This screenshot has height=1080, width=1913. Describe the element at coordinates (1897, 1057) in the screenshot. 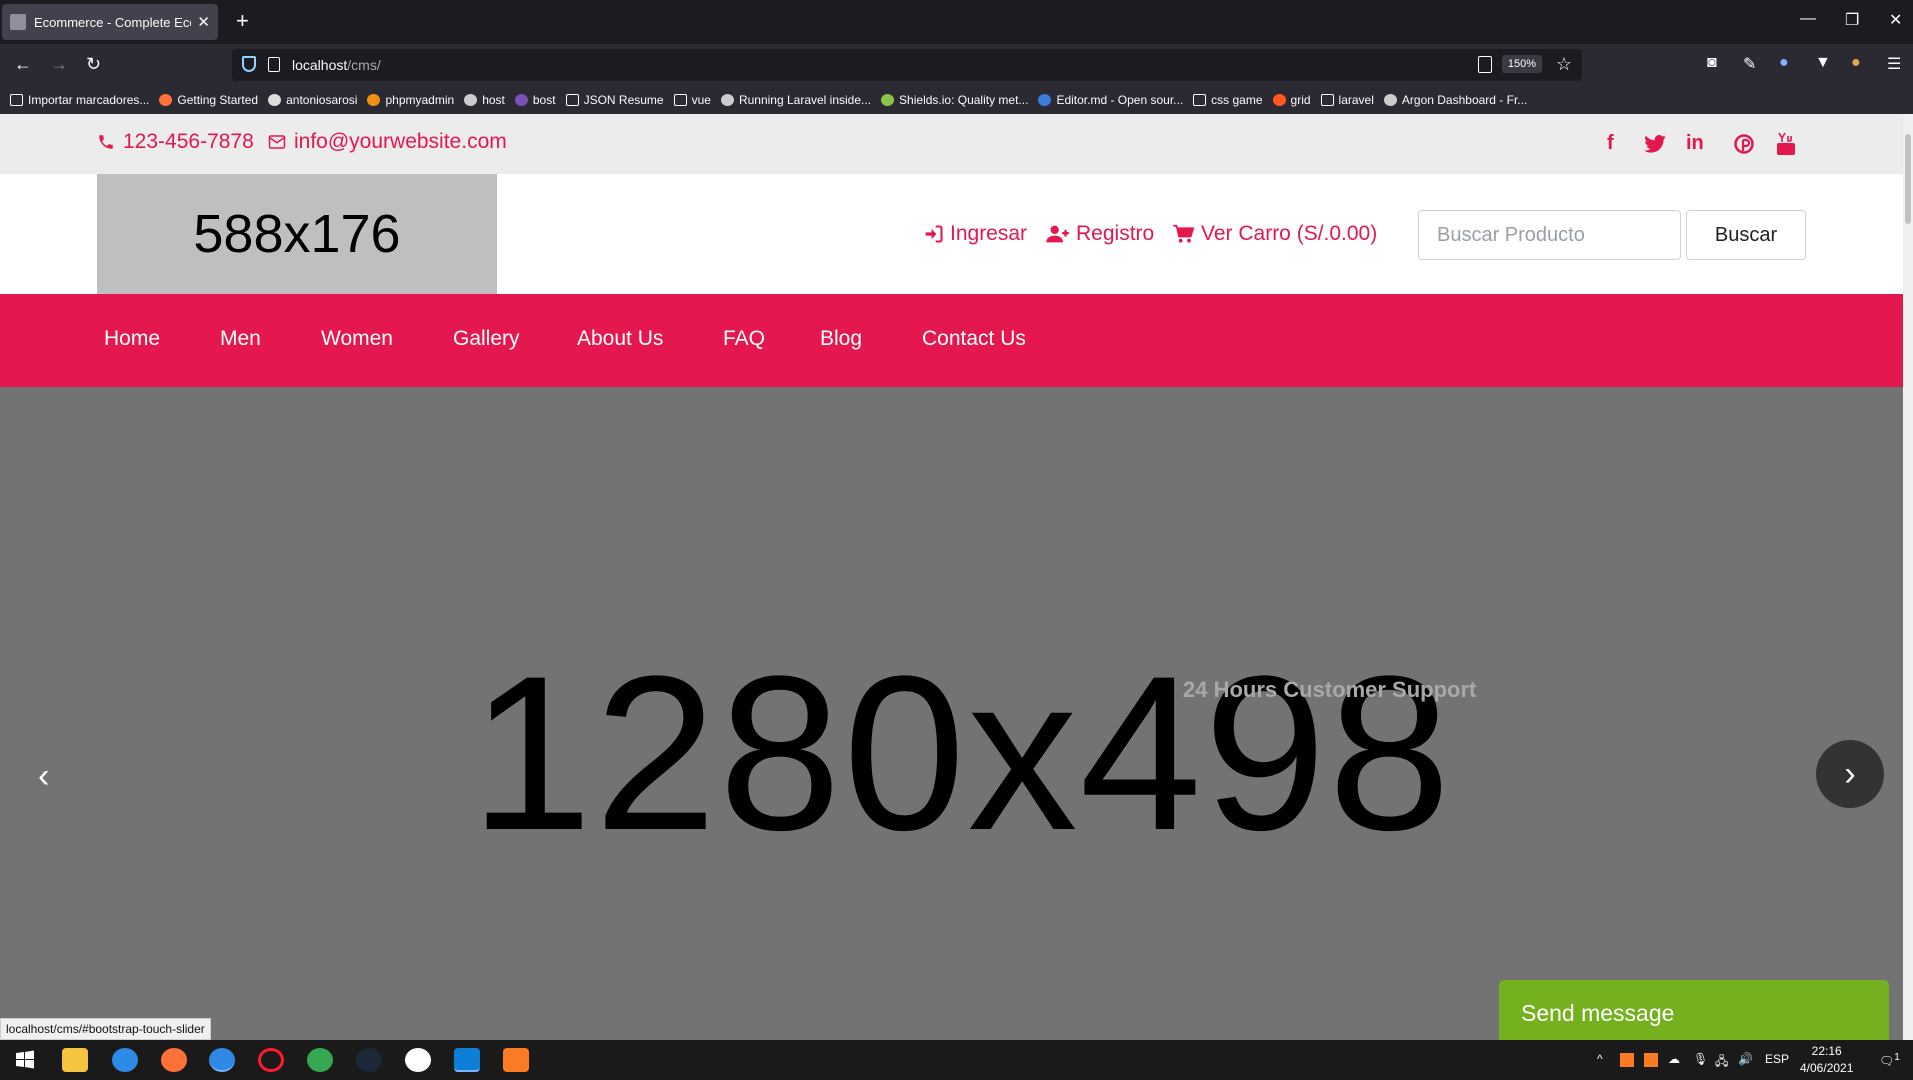

I see `notification-count: 1` at that location.